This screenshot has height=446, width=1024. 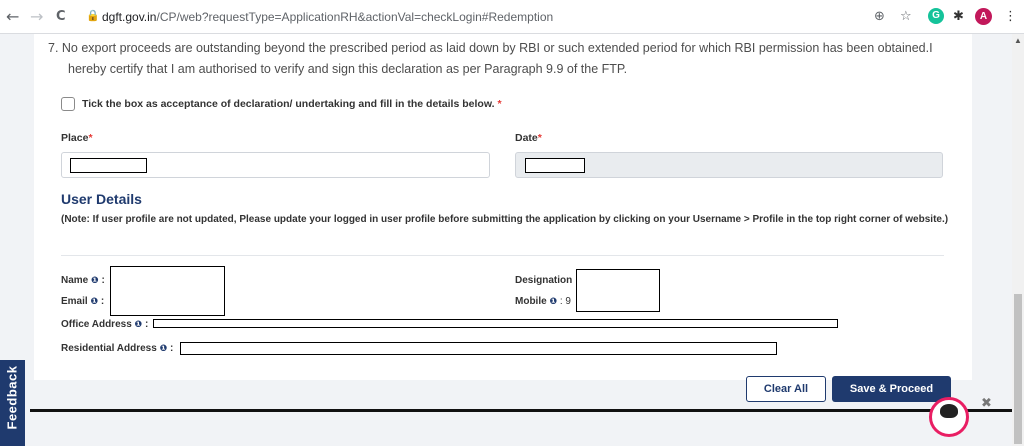 I want to click on designation-label-text: Designation, so click(x=544, y=280).